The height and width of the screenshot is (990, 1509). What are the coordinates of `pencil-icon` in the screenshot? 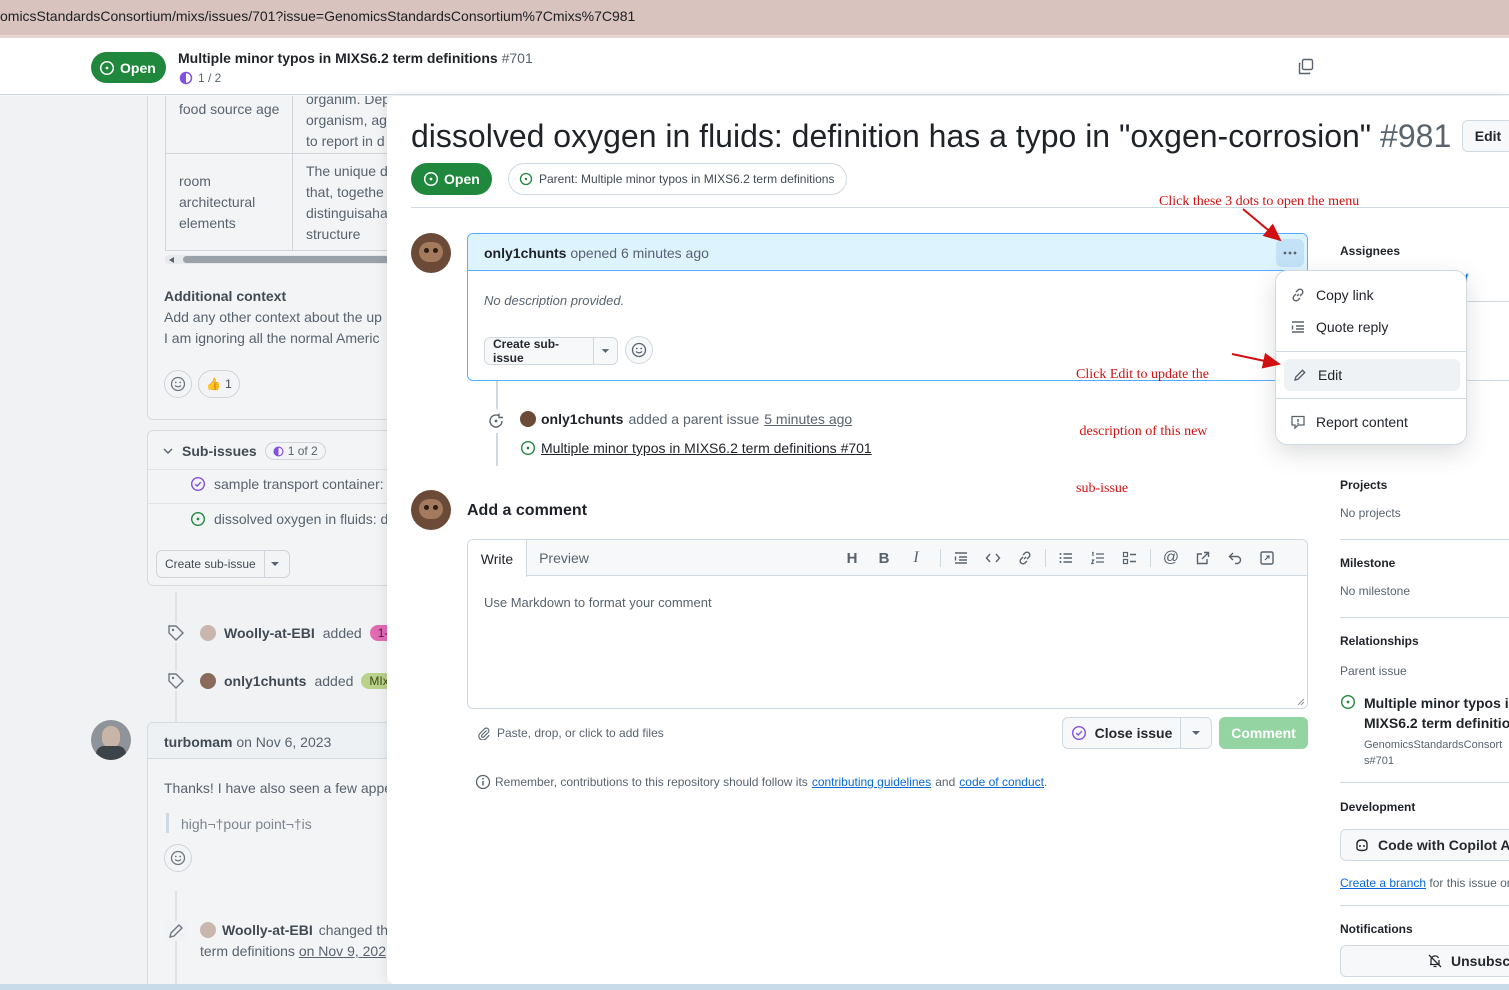 It's located at (176, 931).